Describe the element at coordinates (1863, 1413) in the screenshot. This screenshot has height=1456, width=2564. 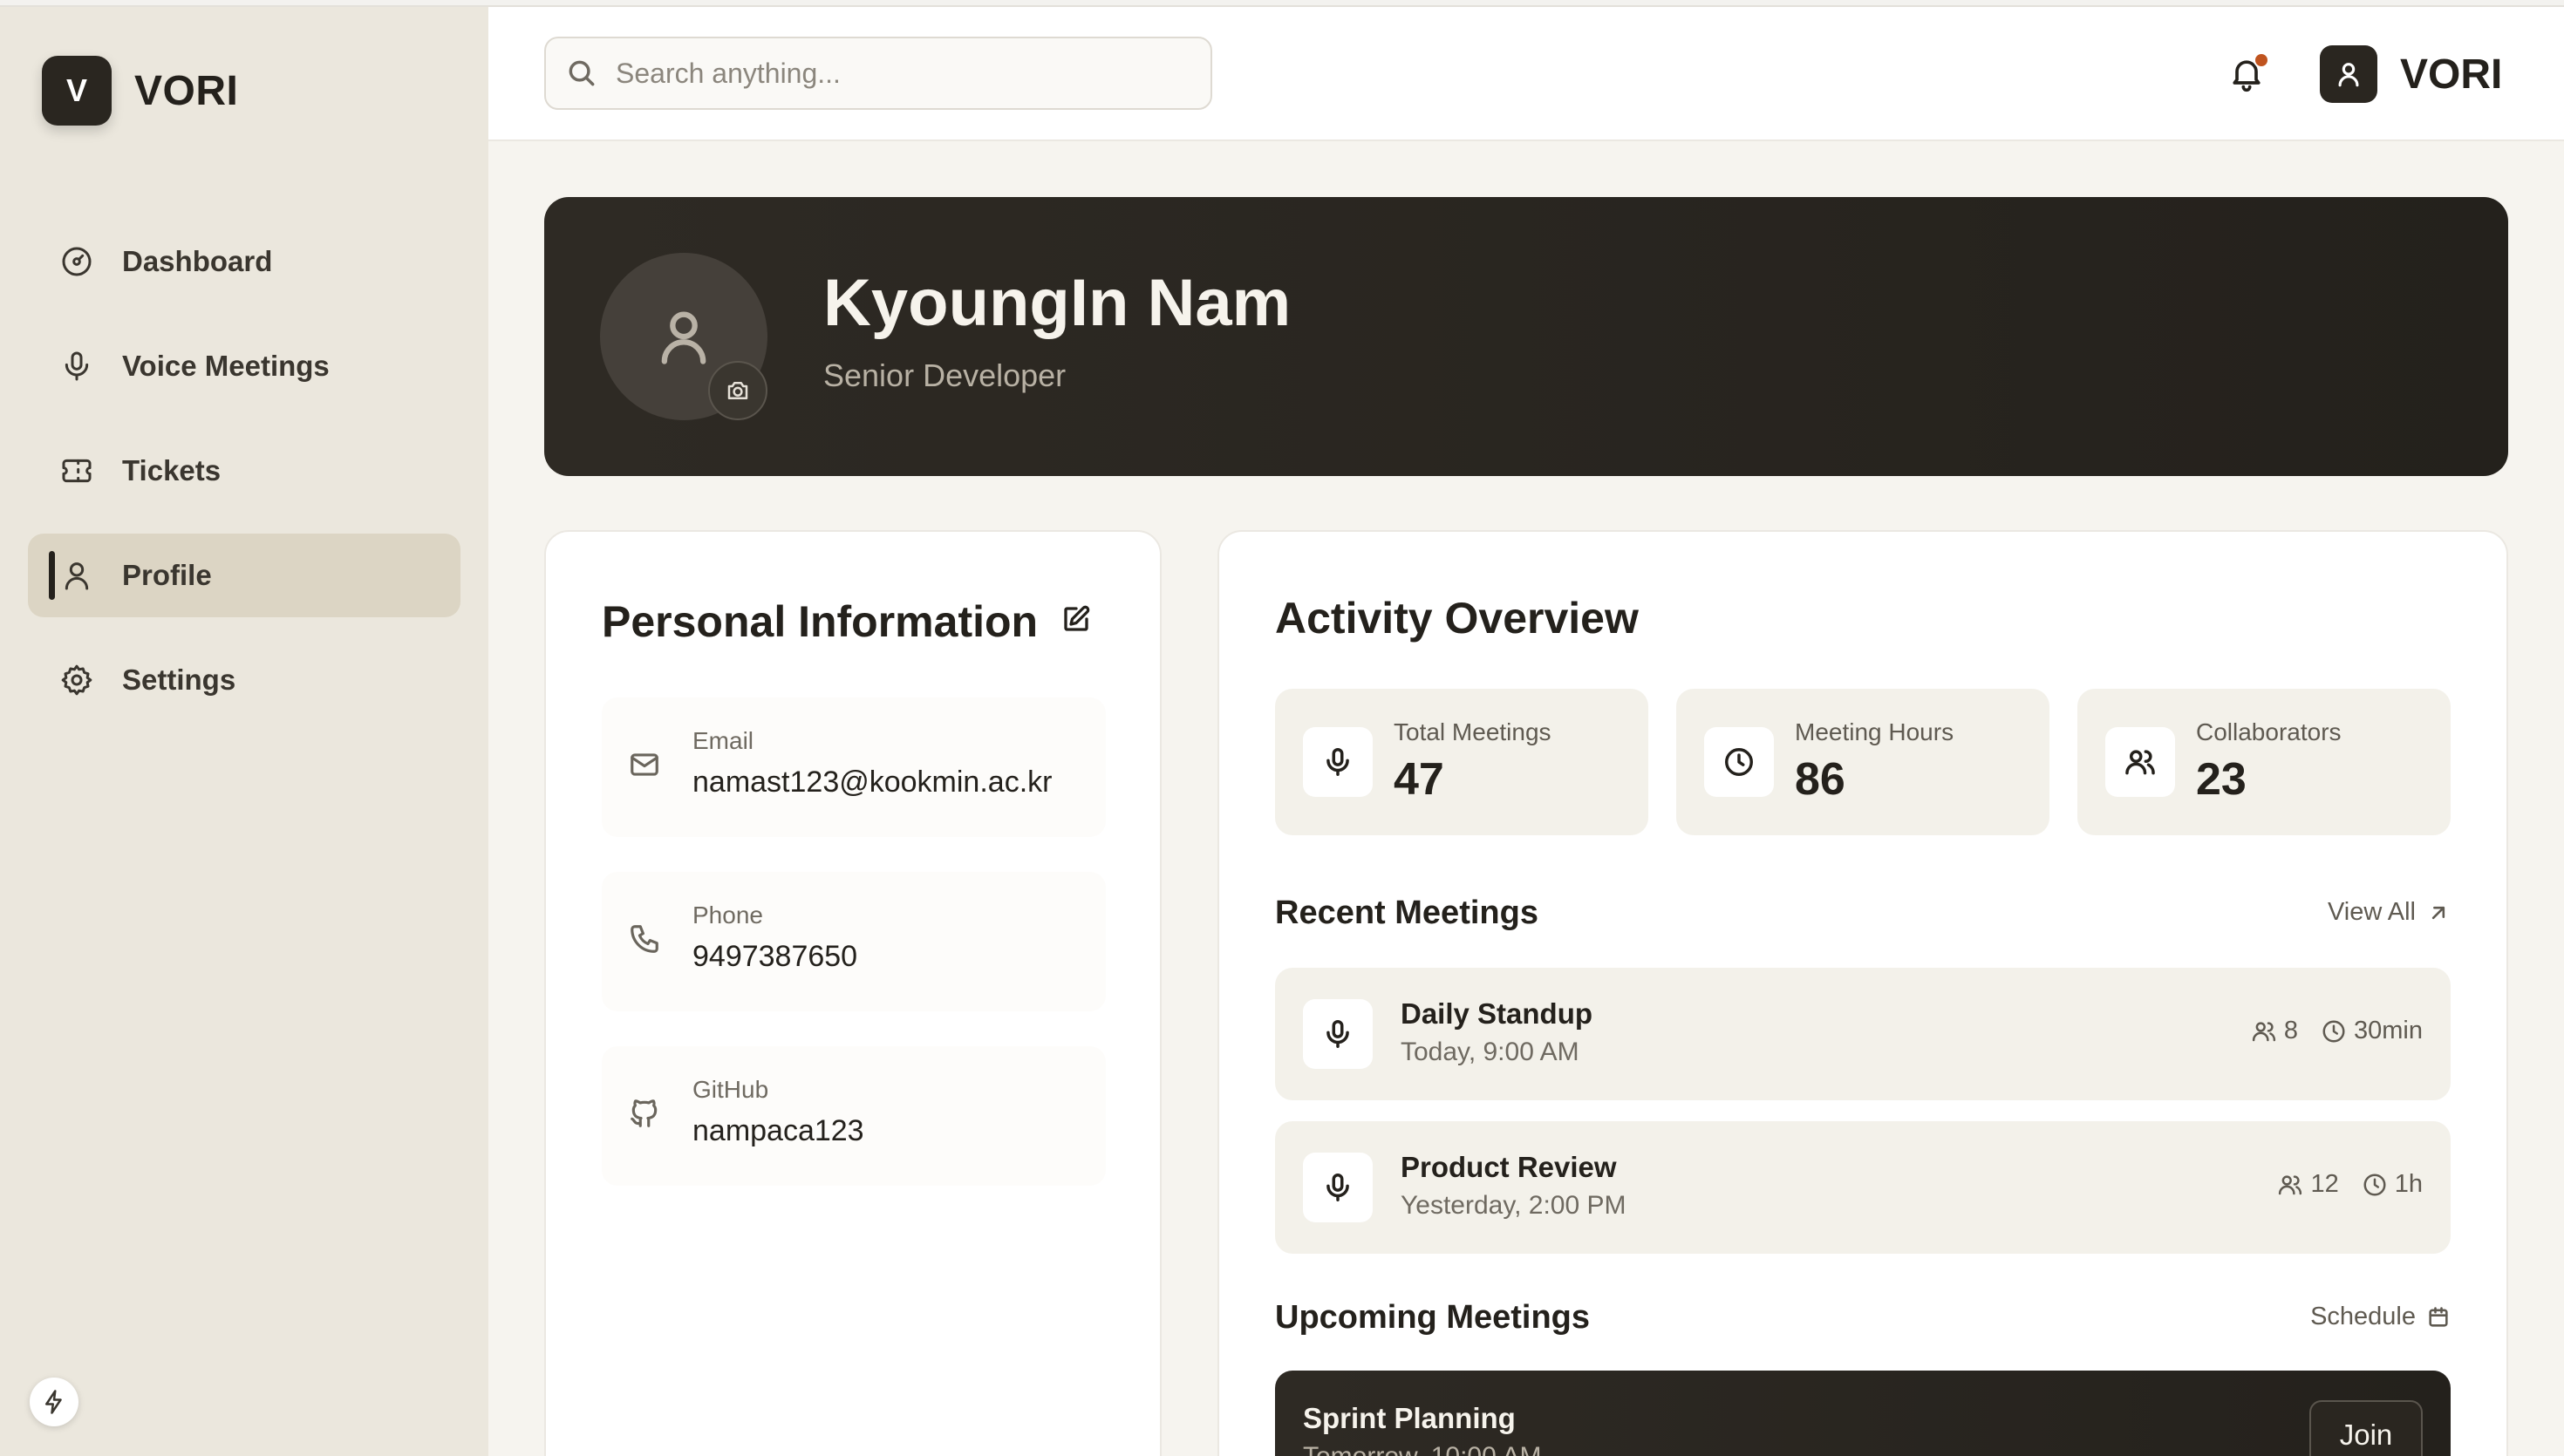
I see `upcoming-meeting-item: Sprint Planning Tomorrow, 10:00 AM Join` at that location.